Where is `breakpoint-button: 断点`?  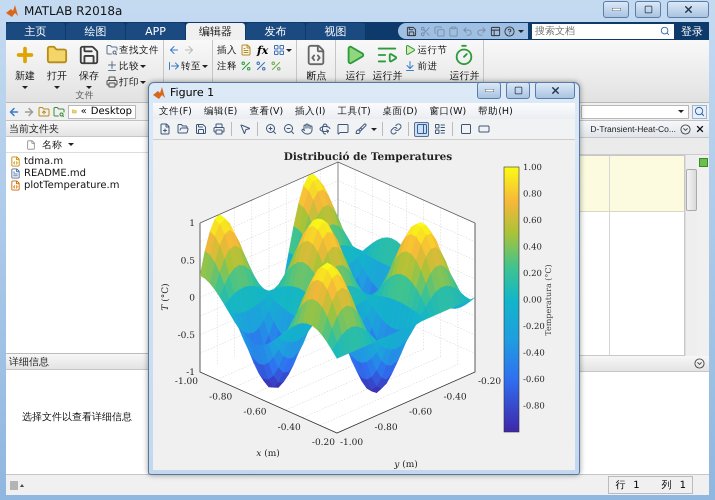
breakpoint-button: 断点 is located at coordinates (316, 62).